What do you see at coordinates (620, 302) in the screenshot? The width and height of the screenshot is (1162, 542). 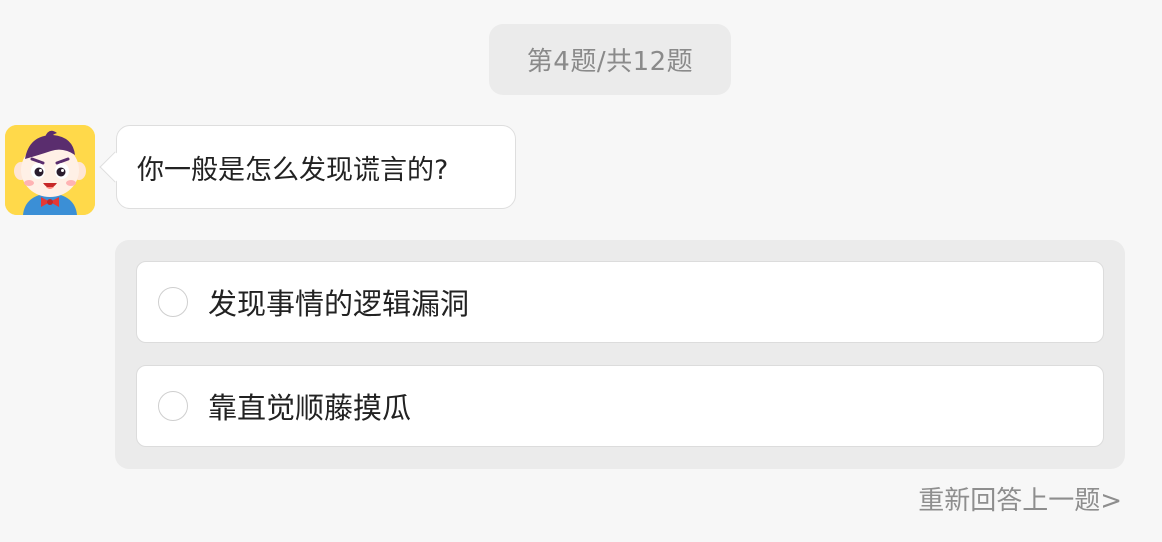 I see `answer-option-1: 发现事情的逻辑漏洞` at bounding box center [620, 302].